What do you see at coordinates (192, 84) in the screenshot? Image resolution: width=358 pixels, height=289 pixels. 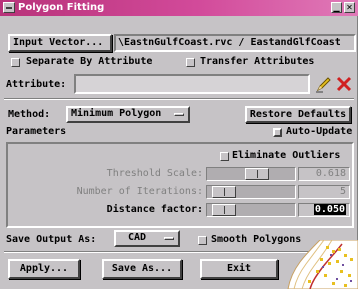 I see `attribute-field` at bounding box center [192, 84].